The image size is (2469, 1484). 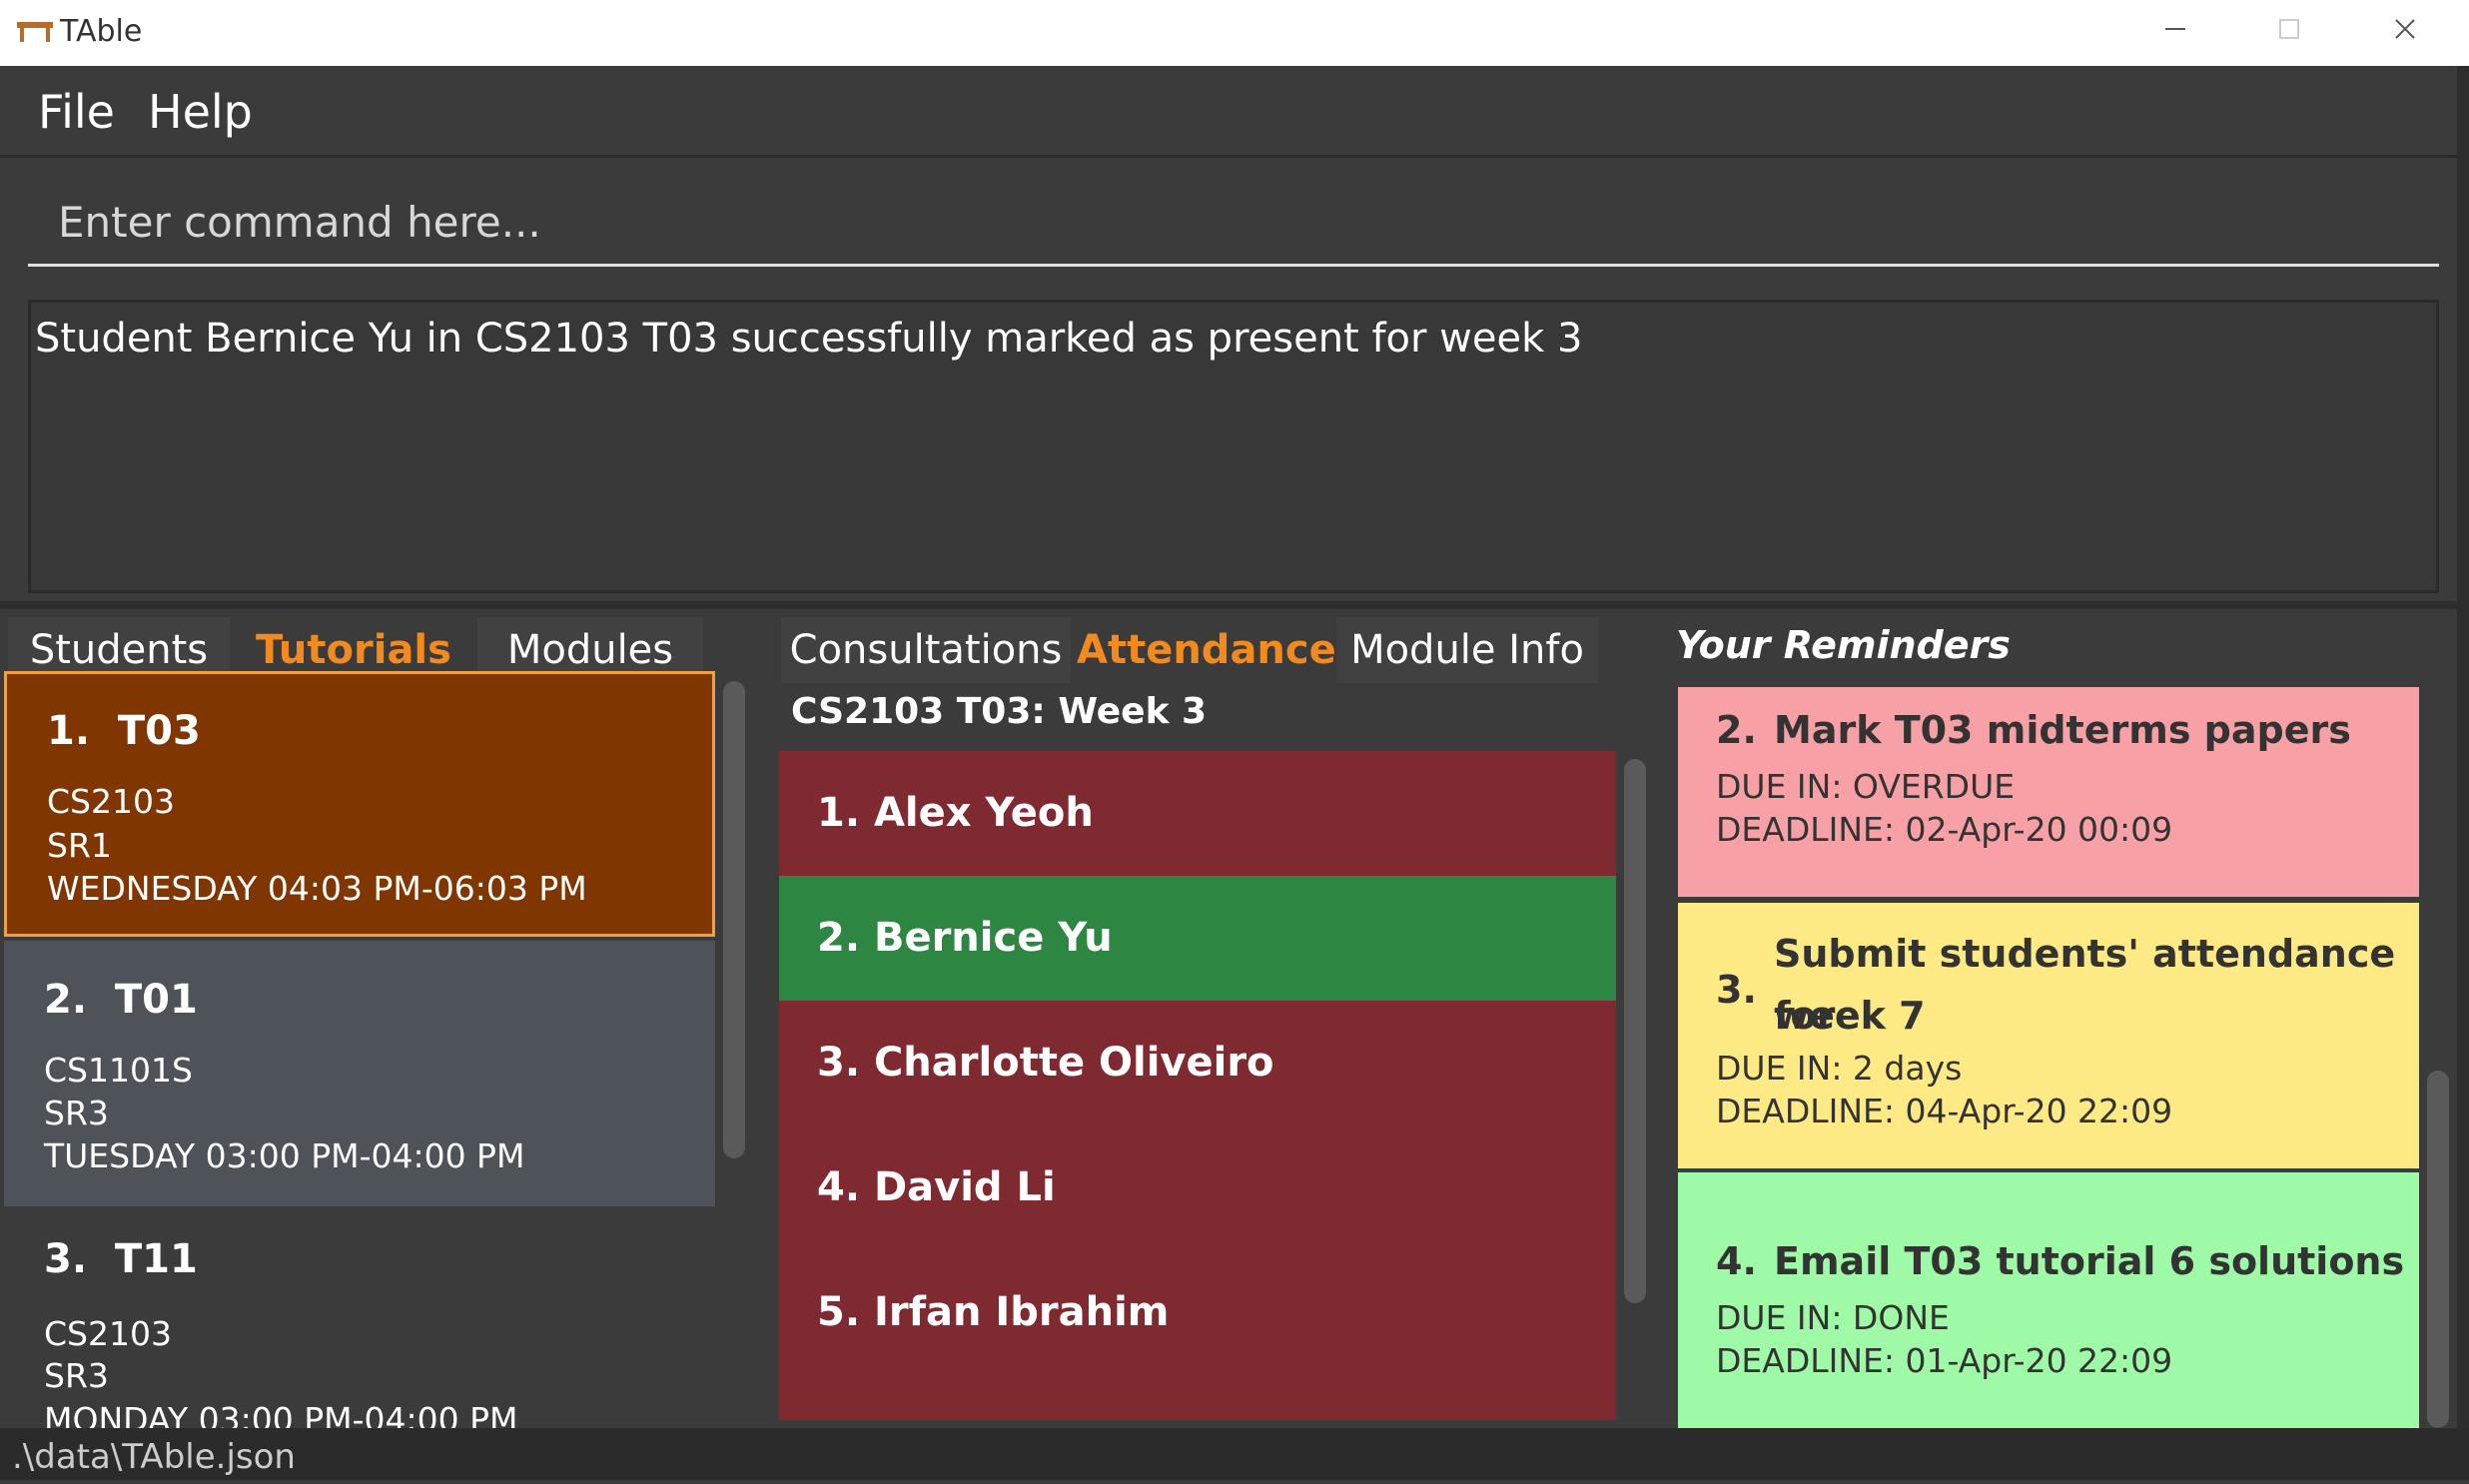 What do you see at coordinates (965, 938) in the screenshot?
I see `student-name: 2. Bernice Yu` at bounding box center [965, 938].